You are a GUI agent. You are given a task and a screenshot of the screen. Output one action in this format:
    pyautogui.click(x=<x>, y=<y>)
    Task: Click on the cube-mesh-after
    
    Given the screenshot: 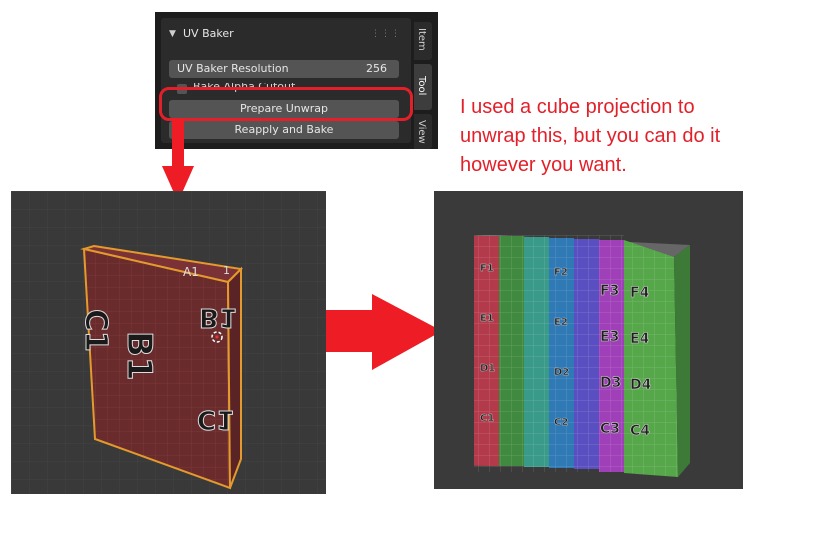 What is the action you would take?
    pyautogui.click(x=582, y=356)
    